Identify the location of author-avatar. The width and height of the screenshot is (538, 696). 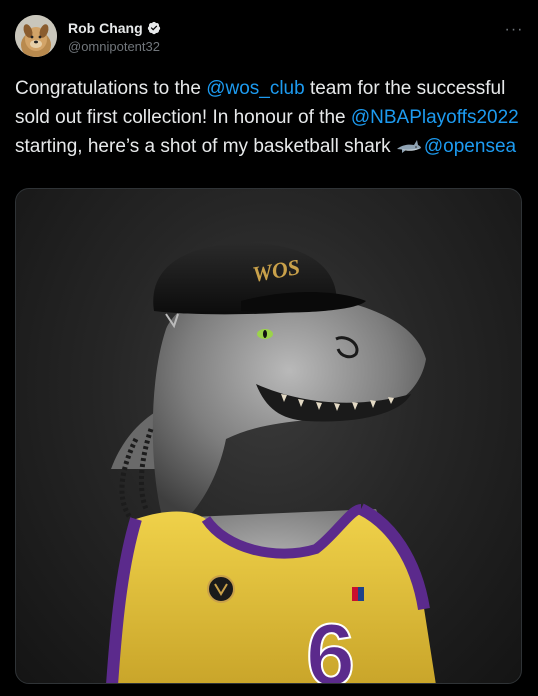
(36, 36).